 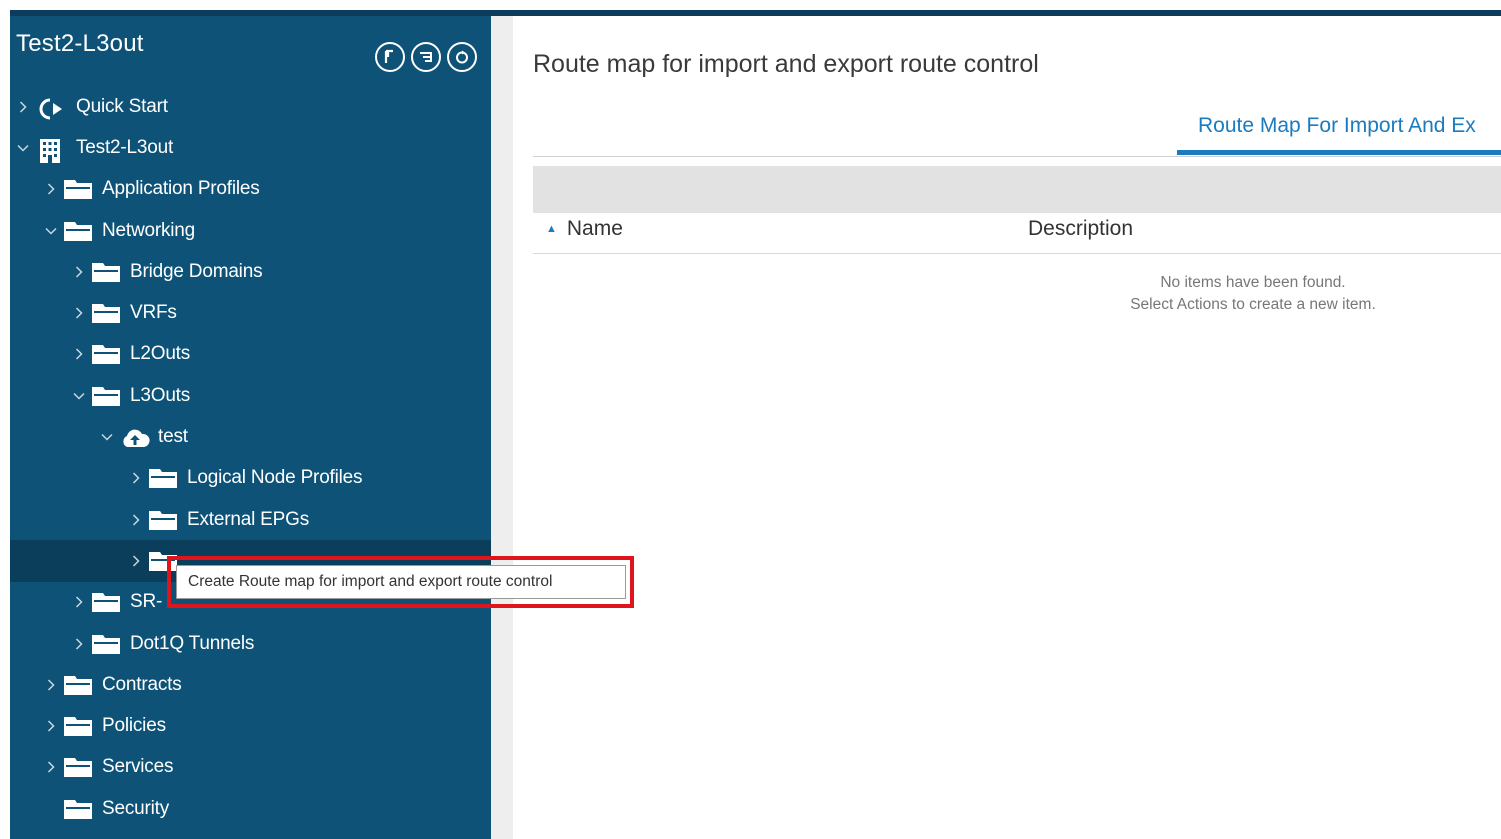 What do you see at coordinates (250, 147) in the screenshot?
I see `tree-item-tenant: Test2-L3out` at bounding box center [250, 147].